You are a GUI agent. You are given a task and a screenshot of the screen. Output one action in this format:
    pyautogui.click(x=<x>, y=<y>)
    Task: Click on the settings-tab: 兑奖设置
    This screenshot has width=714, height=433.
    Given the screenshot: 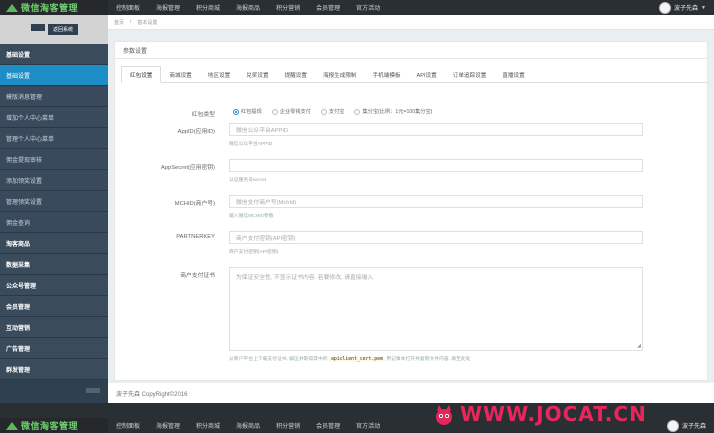 What is the action you would take?
    pyautogui.click(x=257, y=74)
    